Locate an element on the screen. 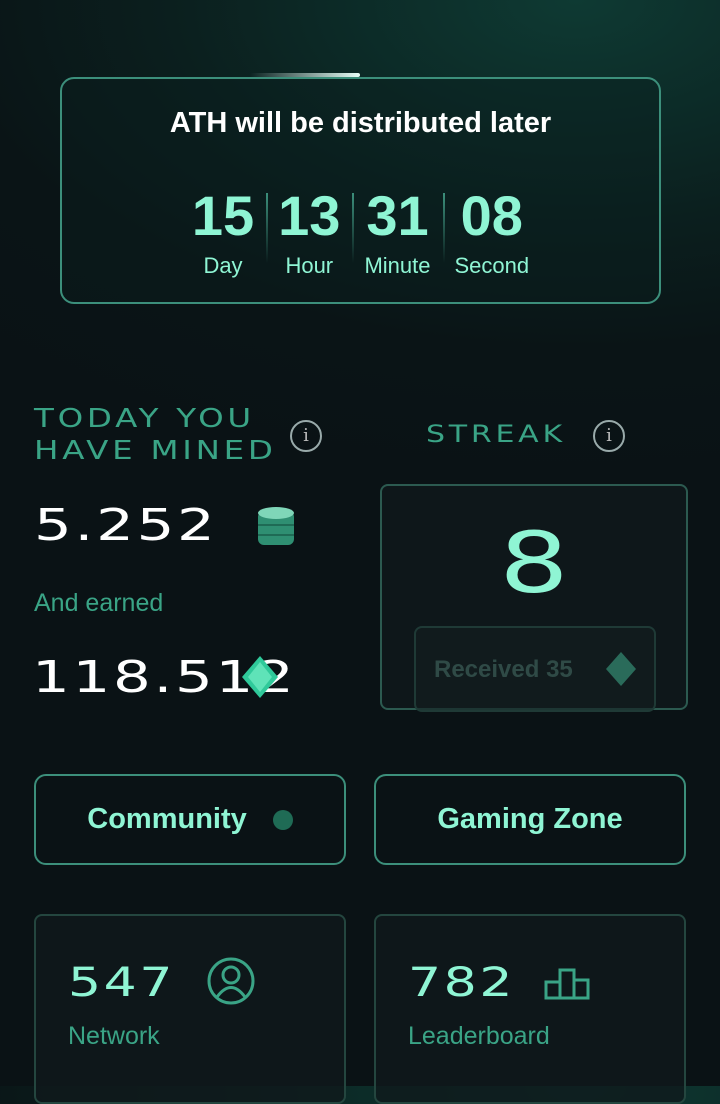 This screenshot has height=1104, width=720. coin-stack-icon is located at coordinates (276, 526).